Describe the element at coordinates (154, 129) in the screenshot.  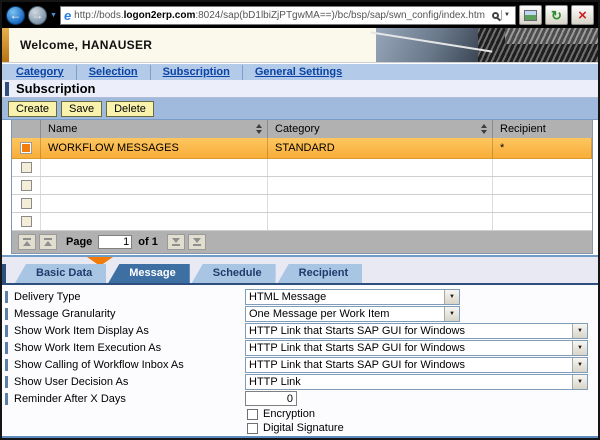
I see `column-header-name: Name` at that location.